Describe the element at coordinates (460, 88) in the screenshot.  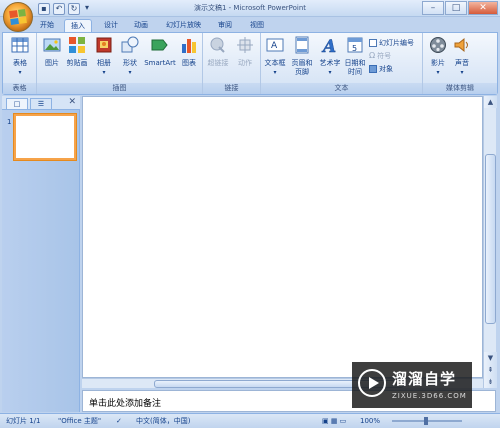
I see `group-label-media: 媒体剪辑` at that location.